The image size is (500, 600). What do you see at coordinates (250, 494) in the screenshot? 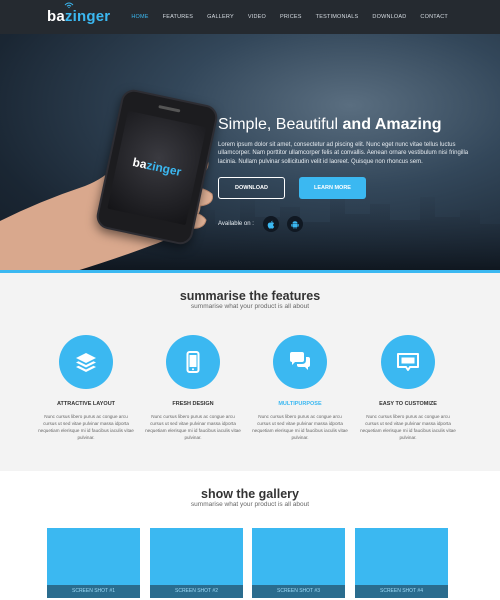
I see `gallery-title: show the gallery` at bounding box center [250, 494].